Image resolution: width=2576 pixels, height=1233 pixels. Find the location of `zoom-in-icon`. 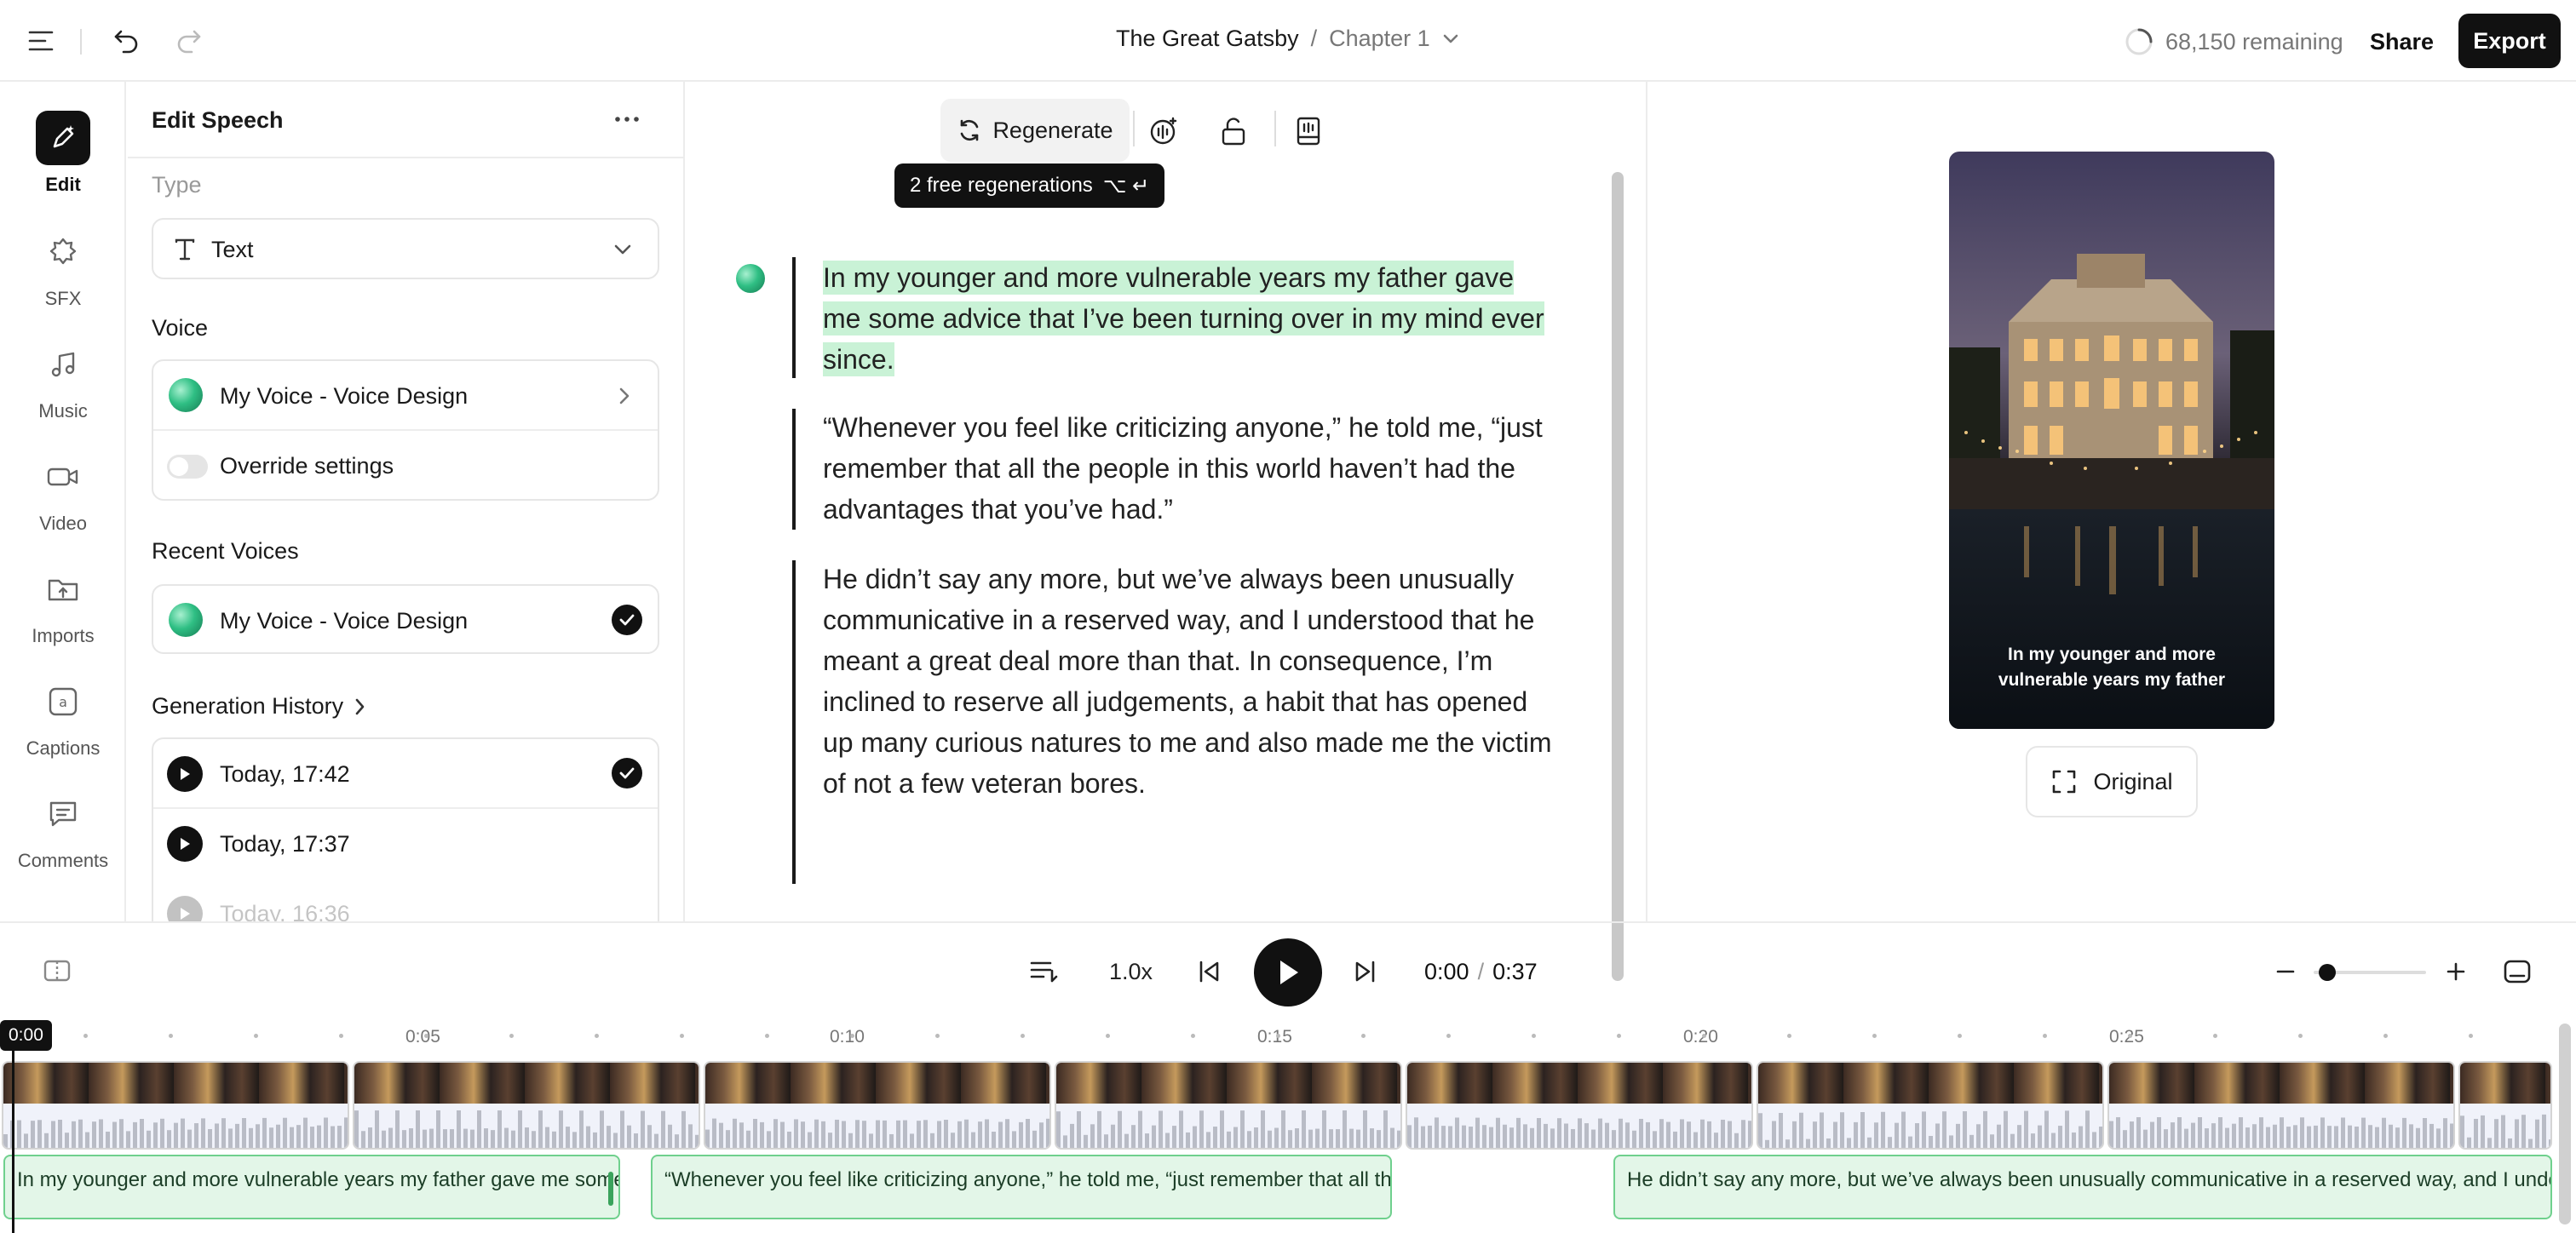

zoom-in-icon is located at coordinates (2456, 972).